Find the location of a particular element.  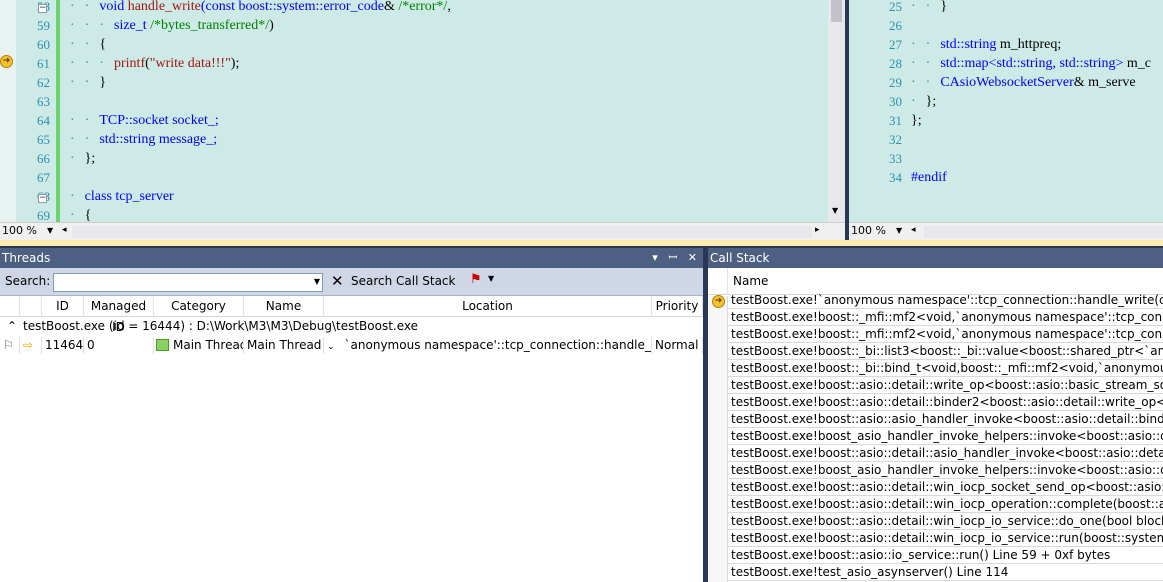

close-icon: ✕ is located at coordinates (692, 257).